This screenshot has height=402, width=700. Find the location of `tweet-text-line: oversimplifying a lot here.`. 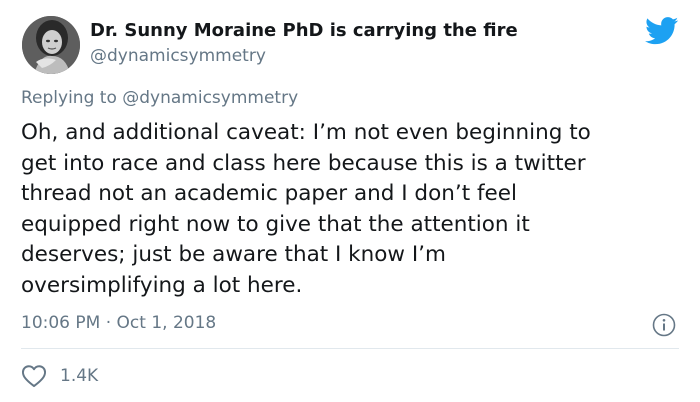

tweet-text-line: oversimplifying a lot here. is located at coordinates (162, 285).